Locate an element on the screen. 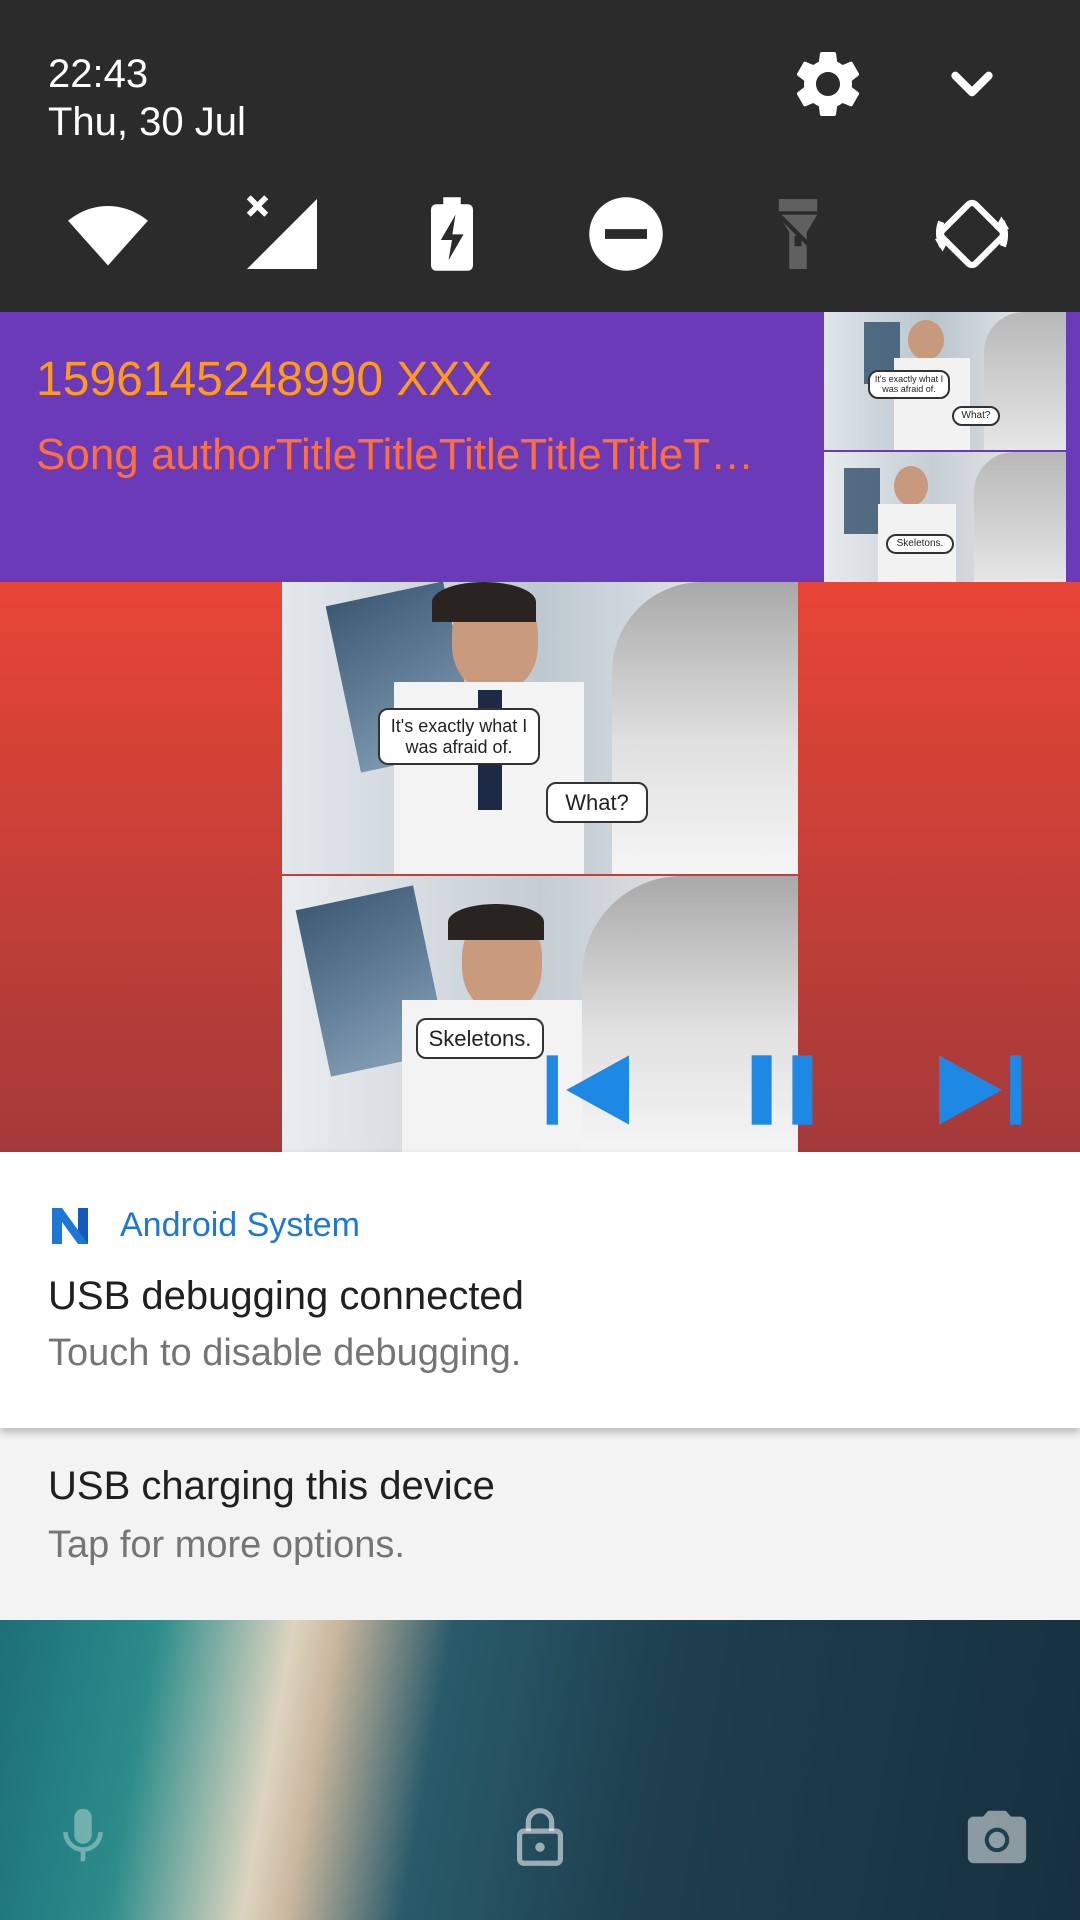  clock-time: 22:43 is located at coordinates (98, 74).